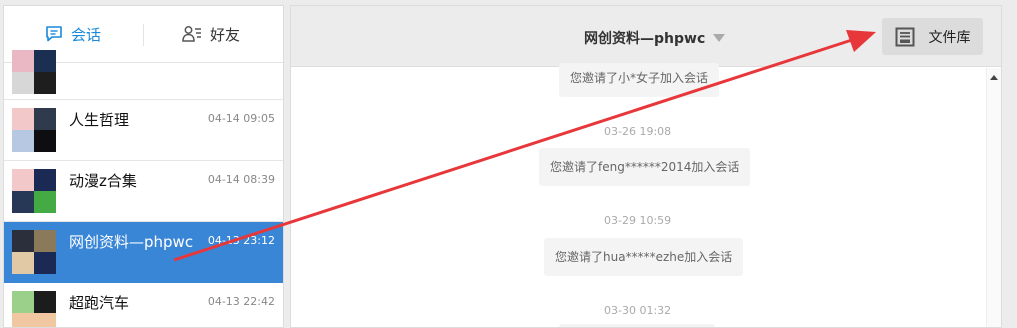 The width and height of the screenshot is (1017, 328). I want to click on system-message-partial, so click(637, 325).